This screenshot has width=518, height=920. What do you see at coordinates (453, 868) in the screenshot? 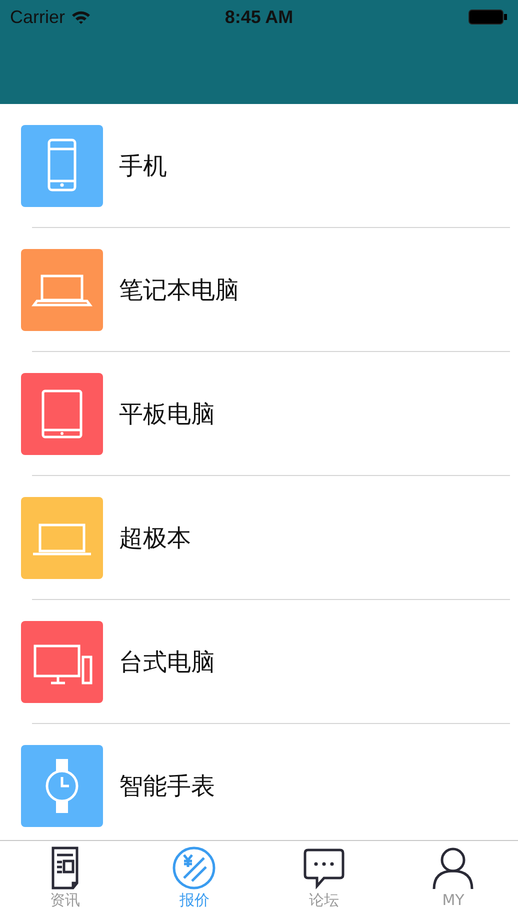
I see `person-icon` at bounding box center [453, 868].